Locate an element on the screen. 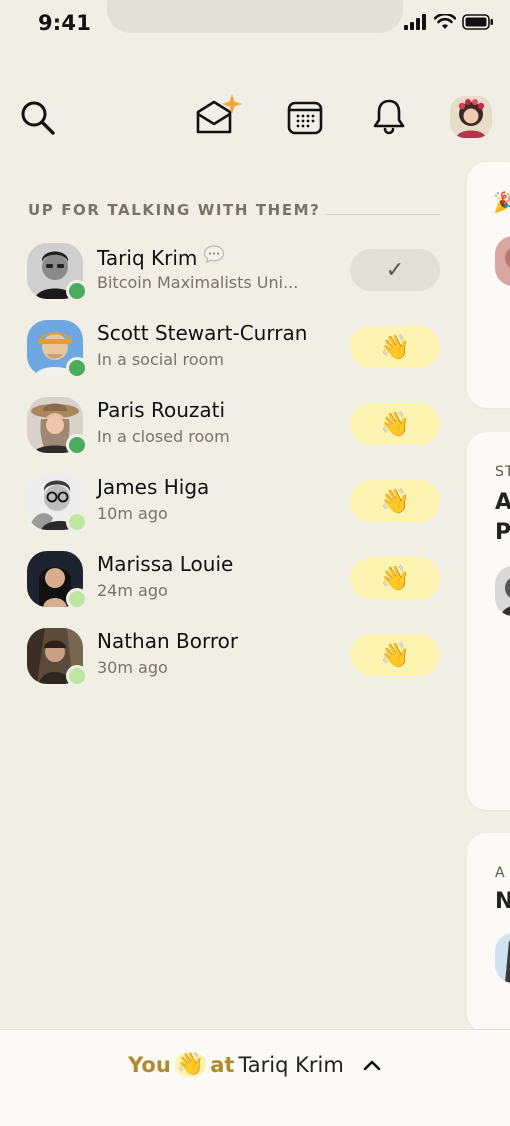 The image size is (510, 1126). envelope-sparkle-icon is located at coordinates (219, 114).